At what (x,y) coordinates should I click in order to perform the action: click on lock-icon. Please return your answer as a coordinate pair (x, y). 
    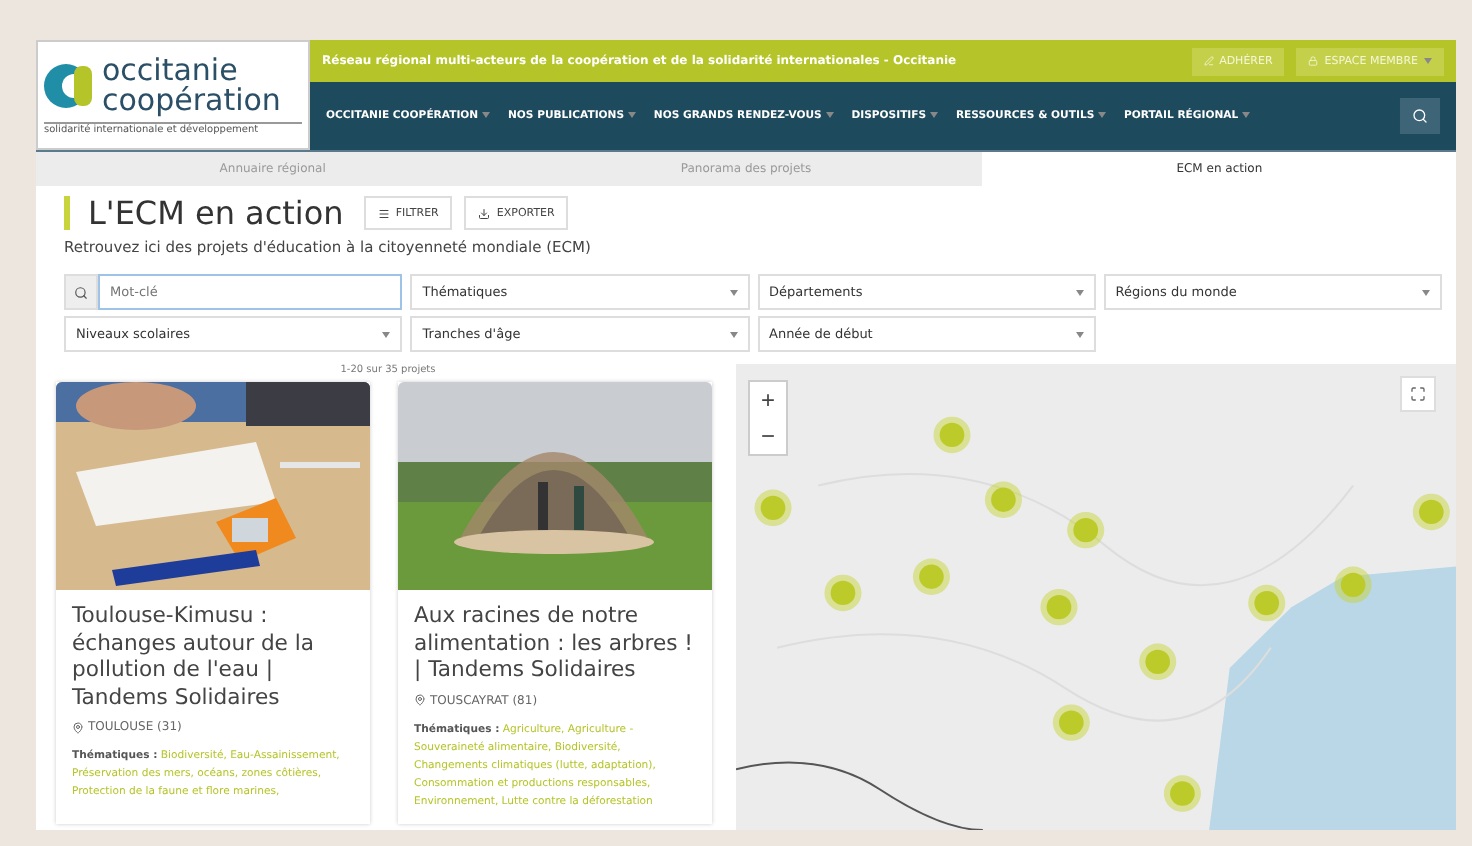
    Looking at the image, I should click on (1313, 61).